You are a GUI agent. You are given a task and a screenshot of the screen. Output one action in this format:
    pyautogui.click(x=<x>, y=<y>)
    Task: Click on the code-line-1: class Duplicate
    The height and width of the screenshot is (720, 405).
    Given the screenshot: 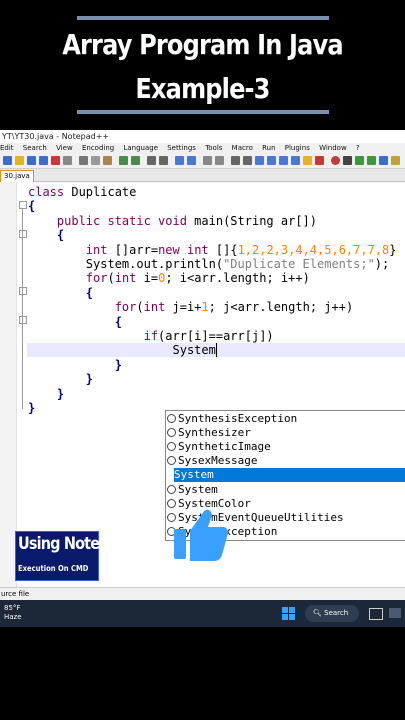 What is the action you would take?
    pyautogui.click(x=82, y=192)
    